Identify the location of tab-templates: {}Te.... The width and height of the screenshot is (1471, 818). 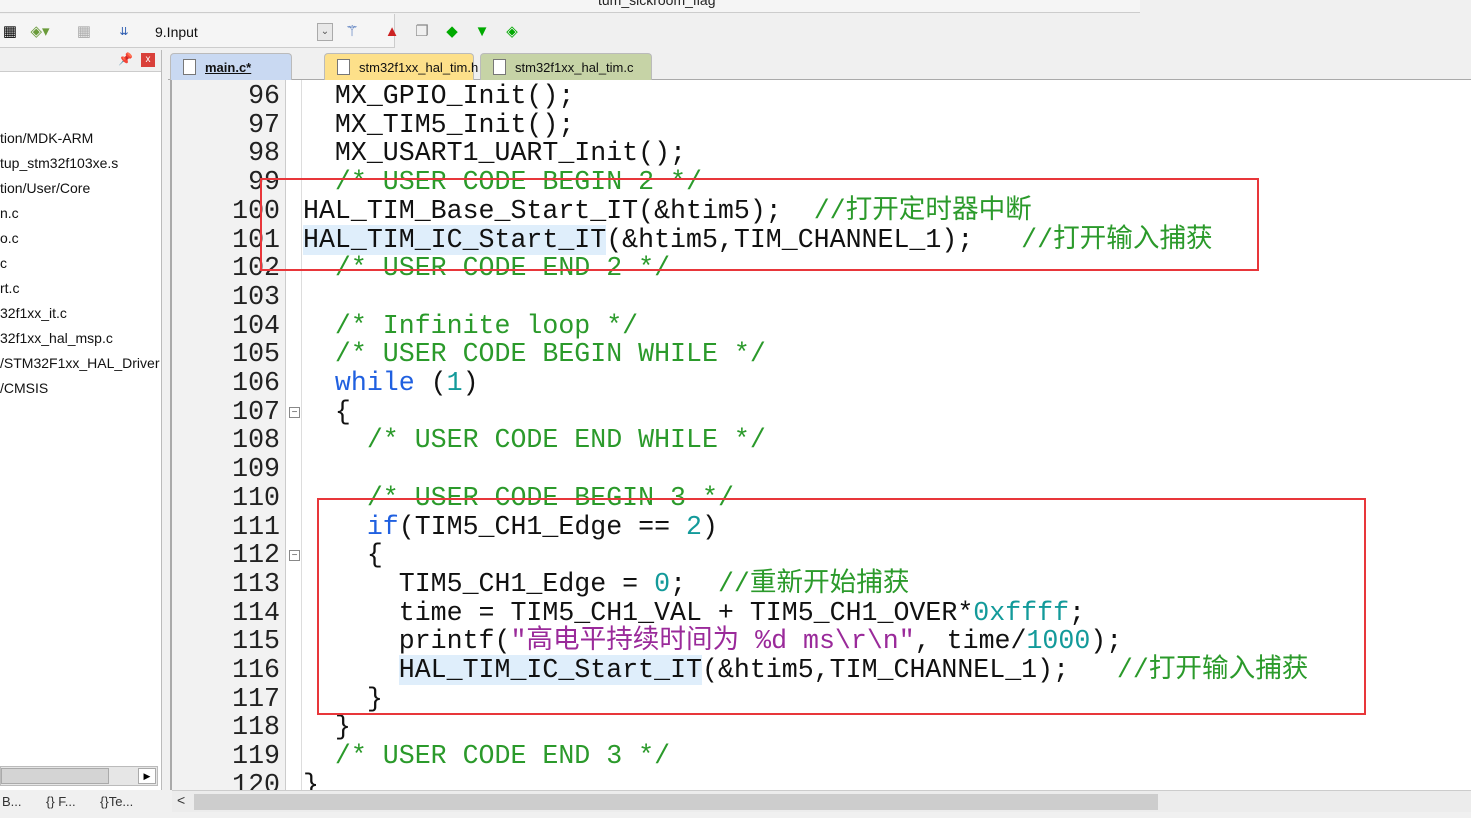
(116, 801).